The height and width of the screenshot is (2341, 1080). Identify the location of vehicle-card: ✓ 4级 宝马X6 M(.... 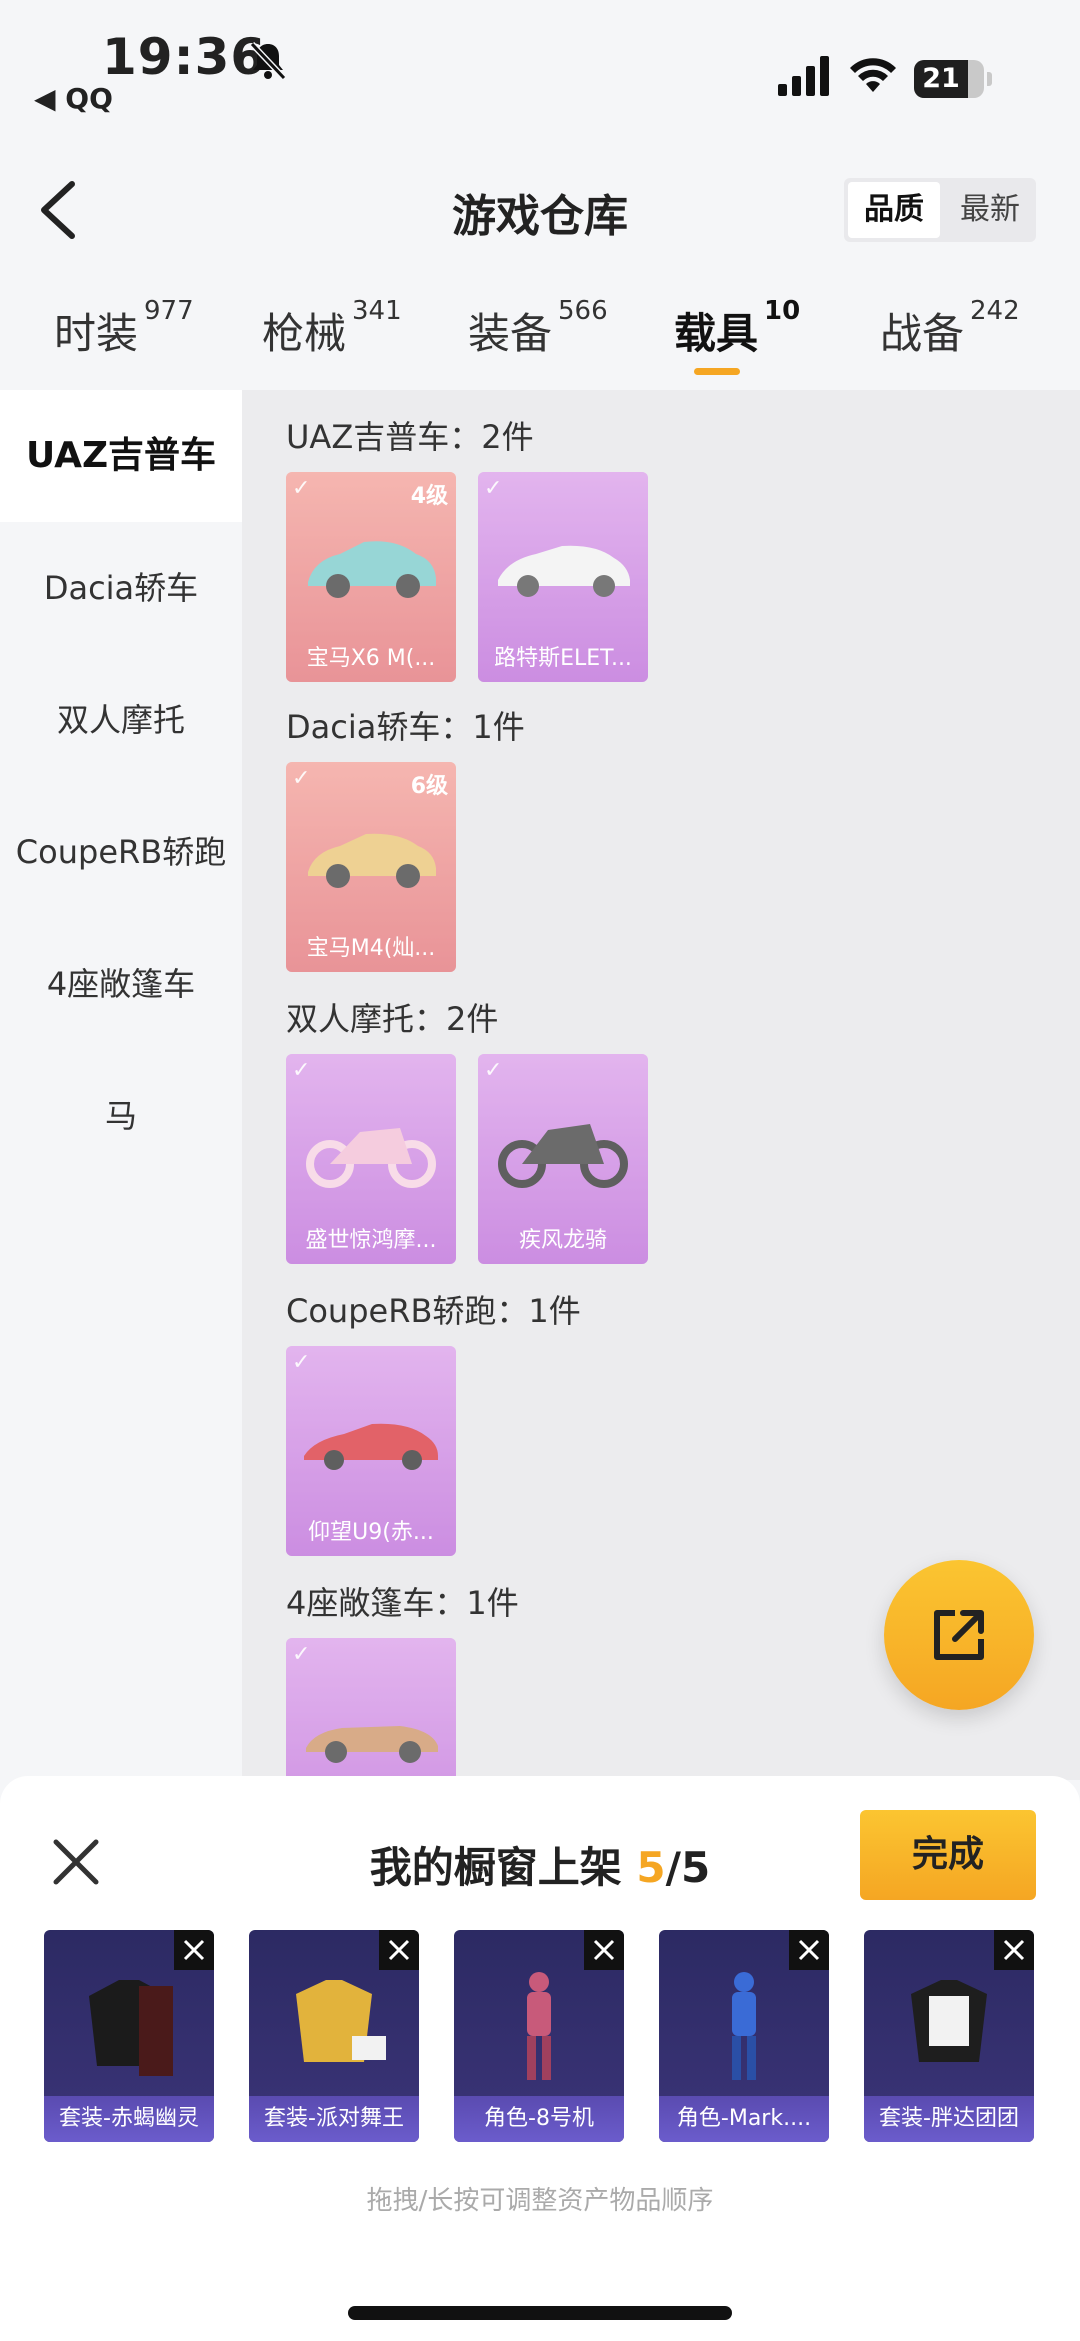
(371, 577).